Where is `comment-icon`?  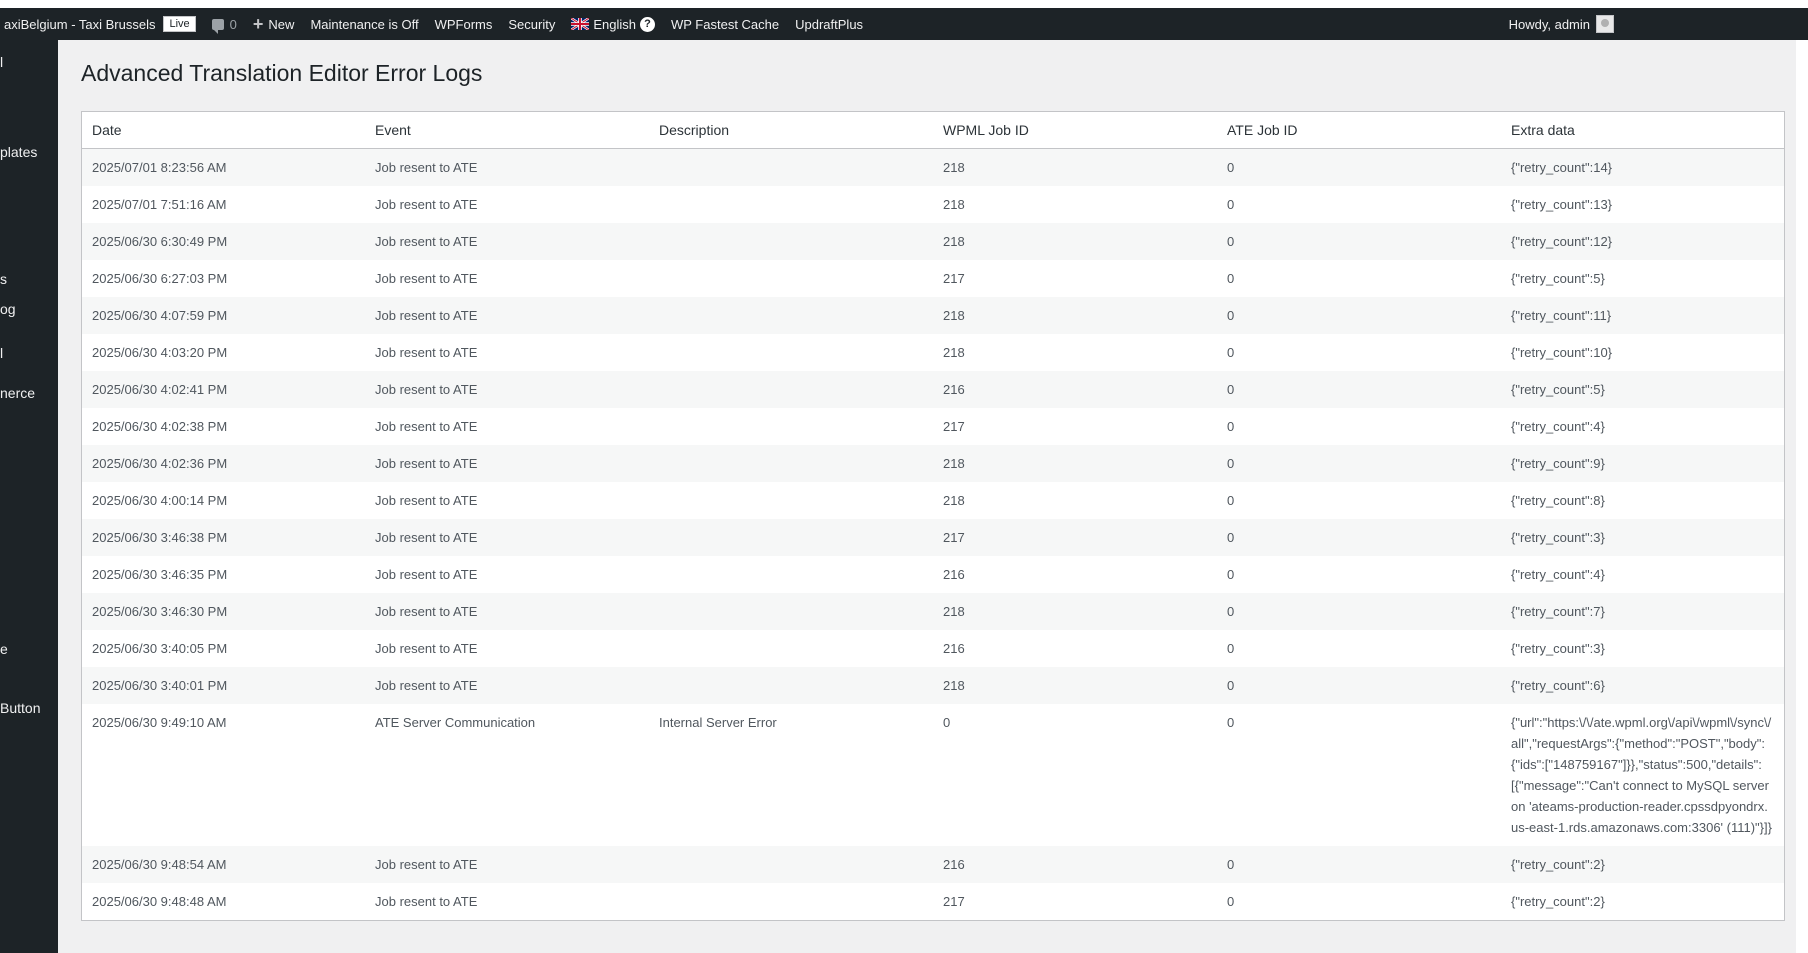
comment-icon is located at coordinates (217, 26).